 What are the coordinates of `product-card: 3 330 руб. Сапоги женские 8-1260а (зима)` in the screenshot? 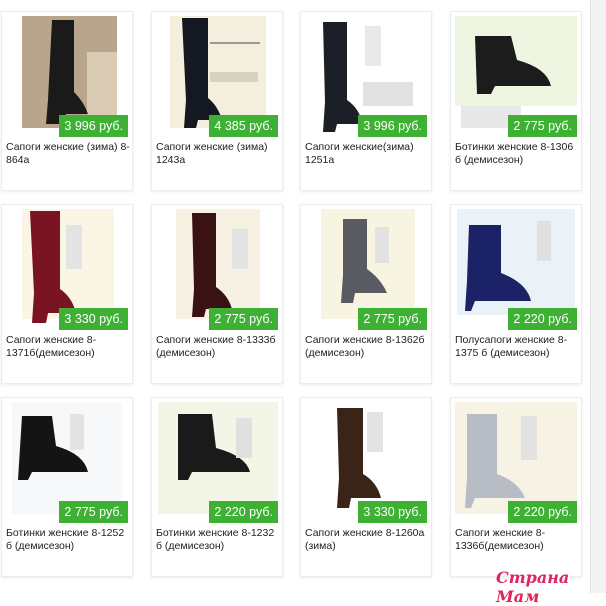 It's located at (366, 487).